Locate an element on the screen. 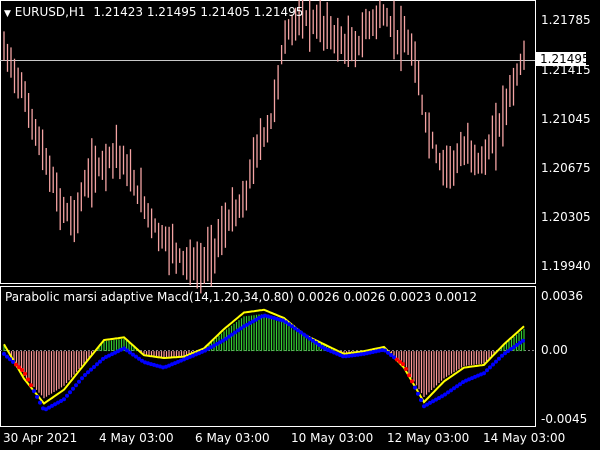 This screenshot has width=600, height=450. indicator-tick: 0.00 is located at coordinates (554, 350).